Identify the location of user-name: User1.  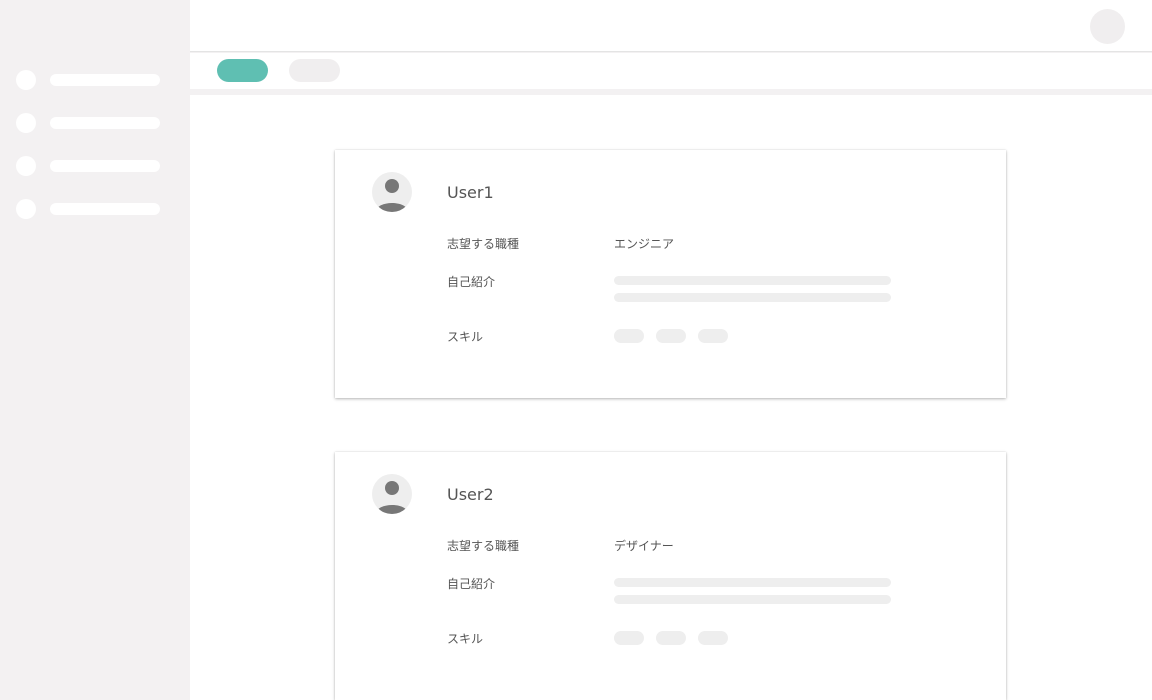
(470, 192).